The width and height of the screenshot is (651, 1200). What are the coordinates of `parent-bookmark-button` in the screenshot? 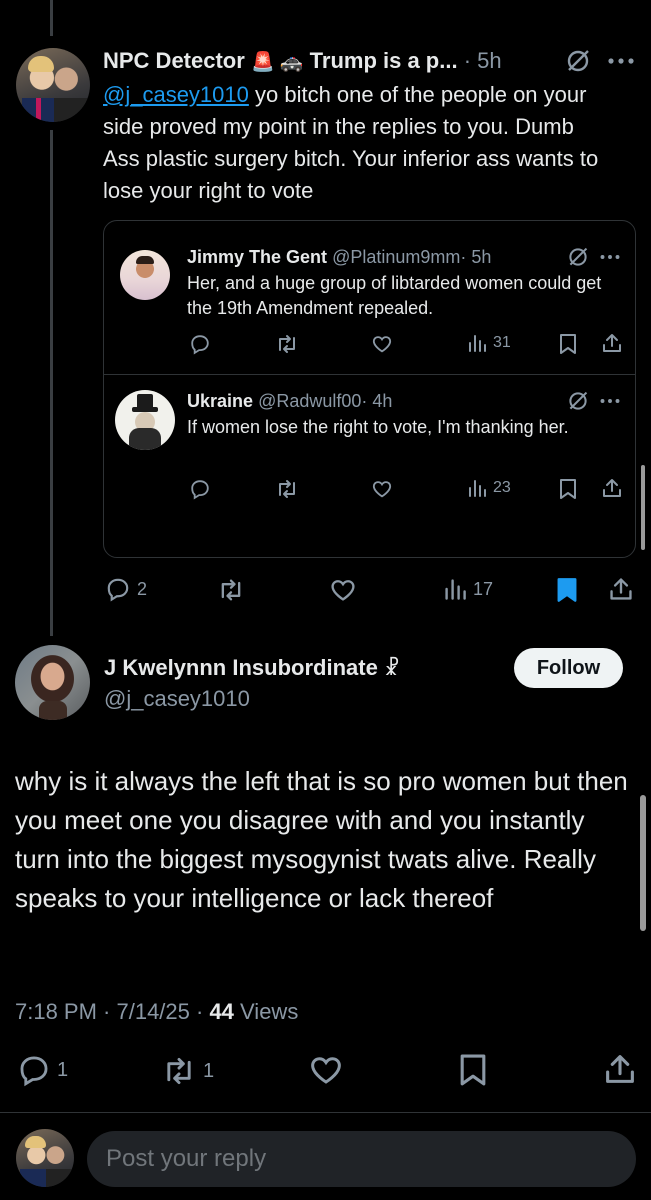 It's located at (567, 590).